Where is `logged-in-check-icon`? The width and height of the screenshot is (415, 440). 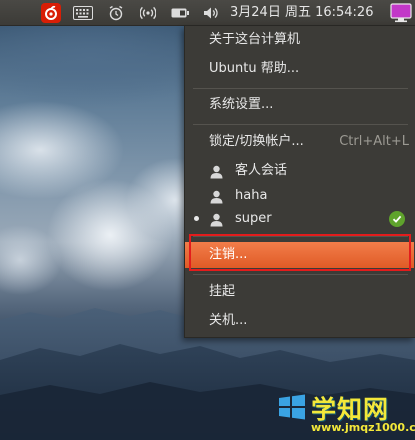 logged-in-check-icon is located at coordinates (397, 219).